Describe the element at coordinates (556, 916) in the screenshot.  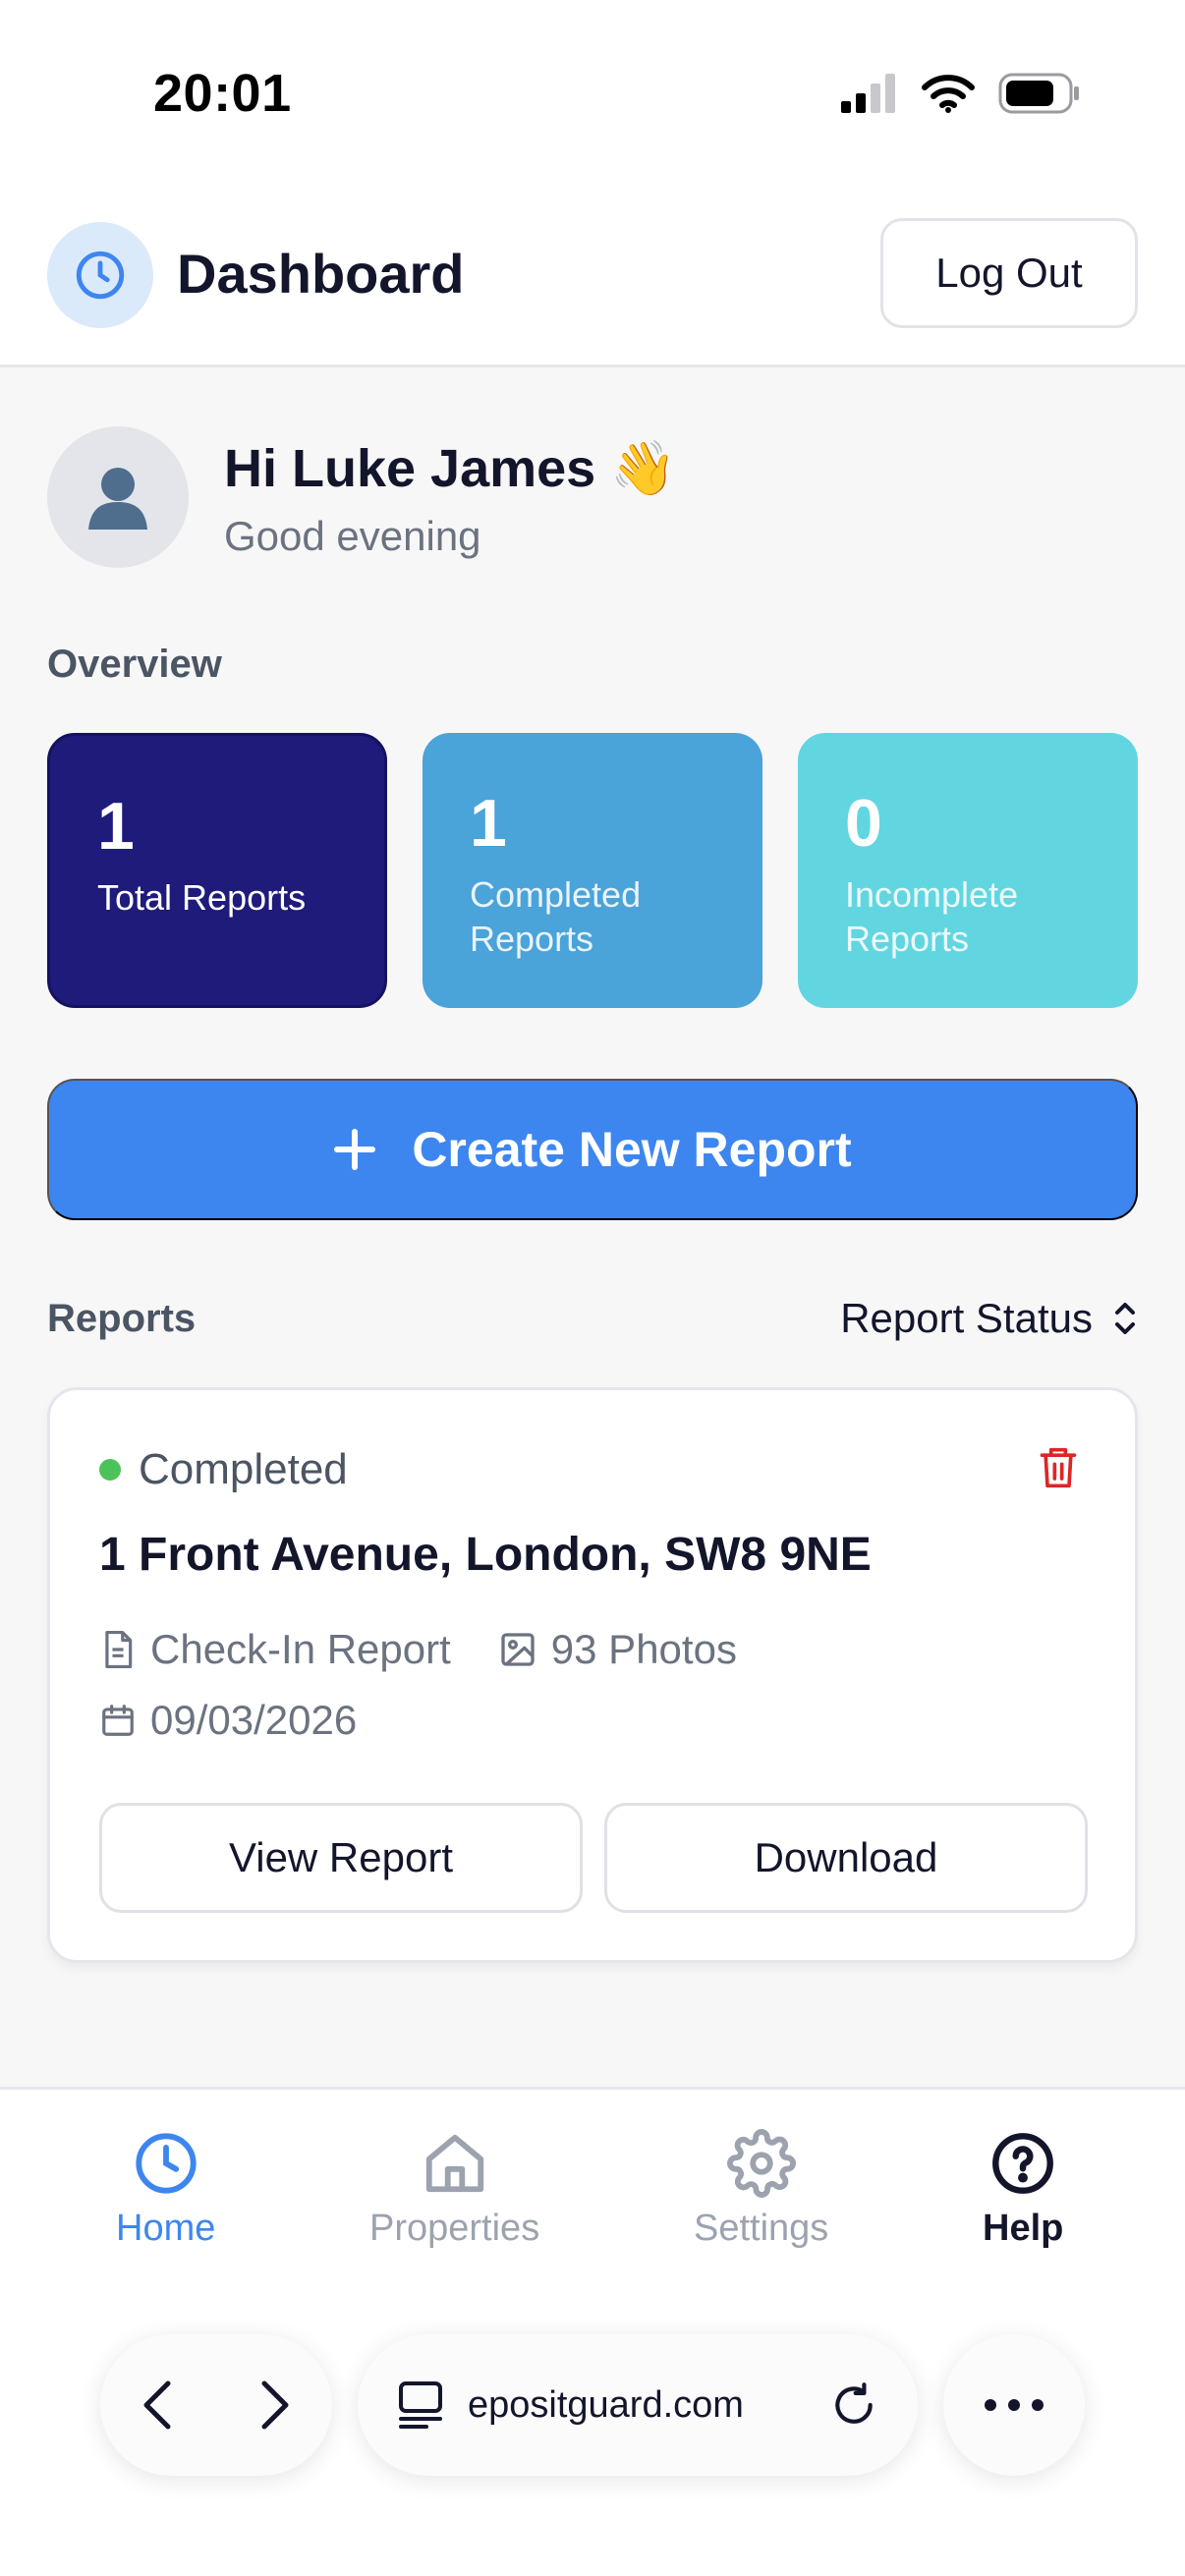
I see `stat-label: Completed Reports` at that location.